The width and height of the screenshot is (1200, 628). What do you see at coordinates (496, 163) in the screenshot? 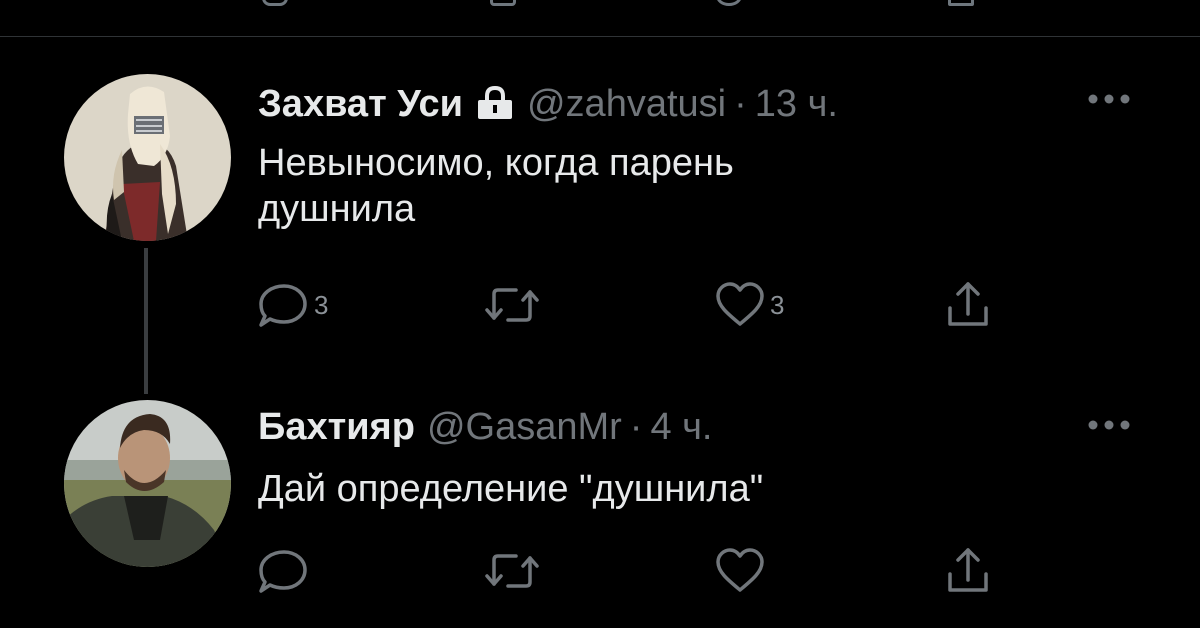
I see `tweet-text-line: Невыносимо, когда парень` at bounding box center [496, 163].